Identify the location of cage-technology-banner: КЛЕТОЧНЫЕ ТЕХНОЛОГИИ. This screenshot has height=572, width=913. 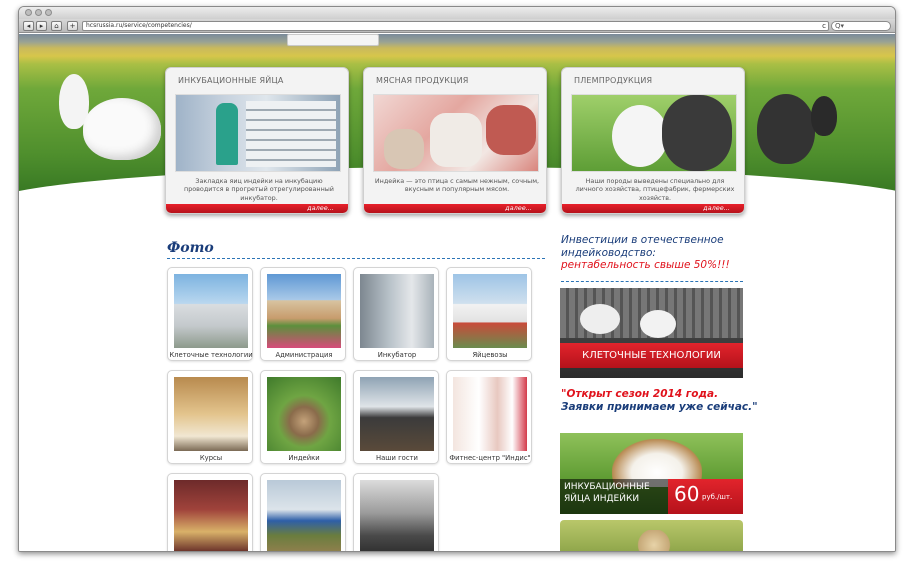
(651, 333).